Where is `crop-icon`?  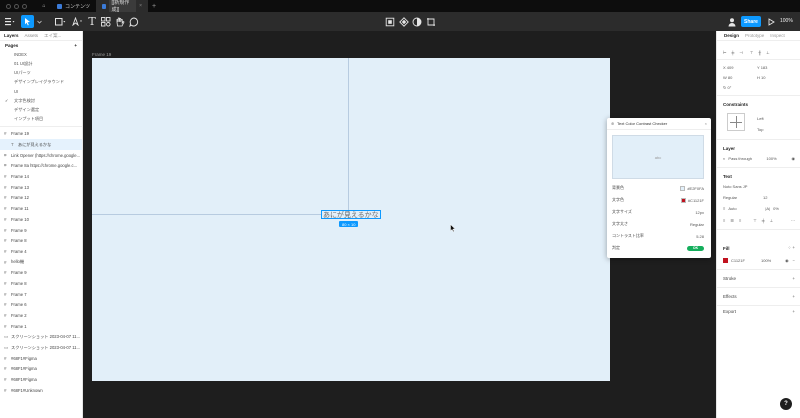 crop-icon is located at coordinates (431, 21).